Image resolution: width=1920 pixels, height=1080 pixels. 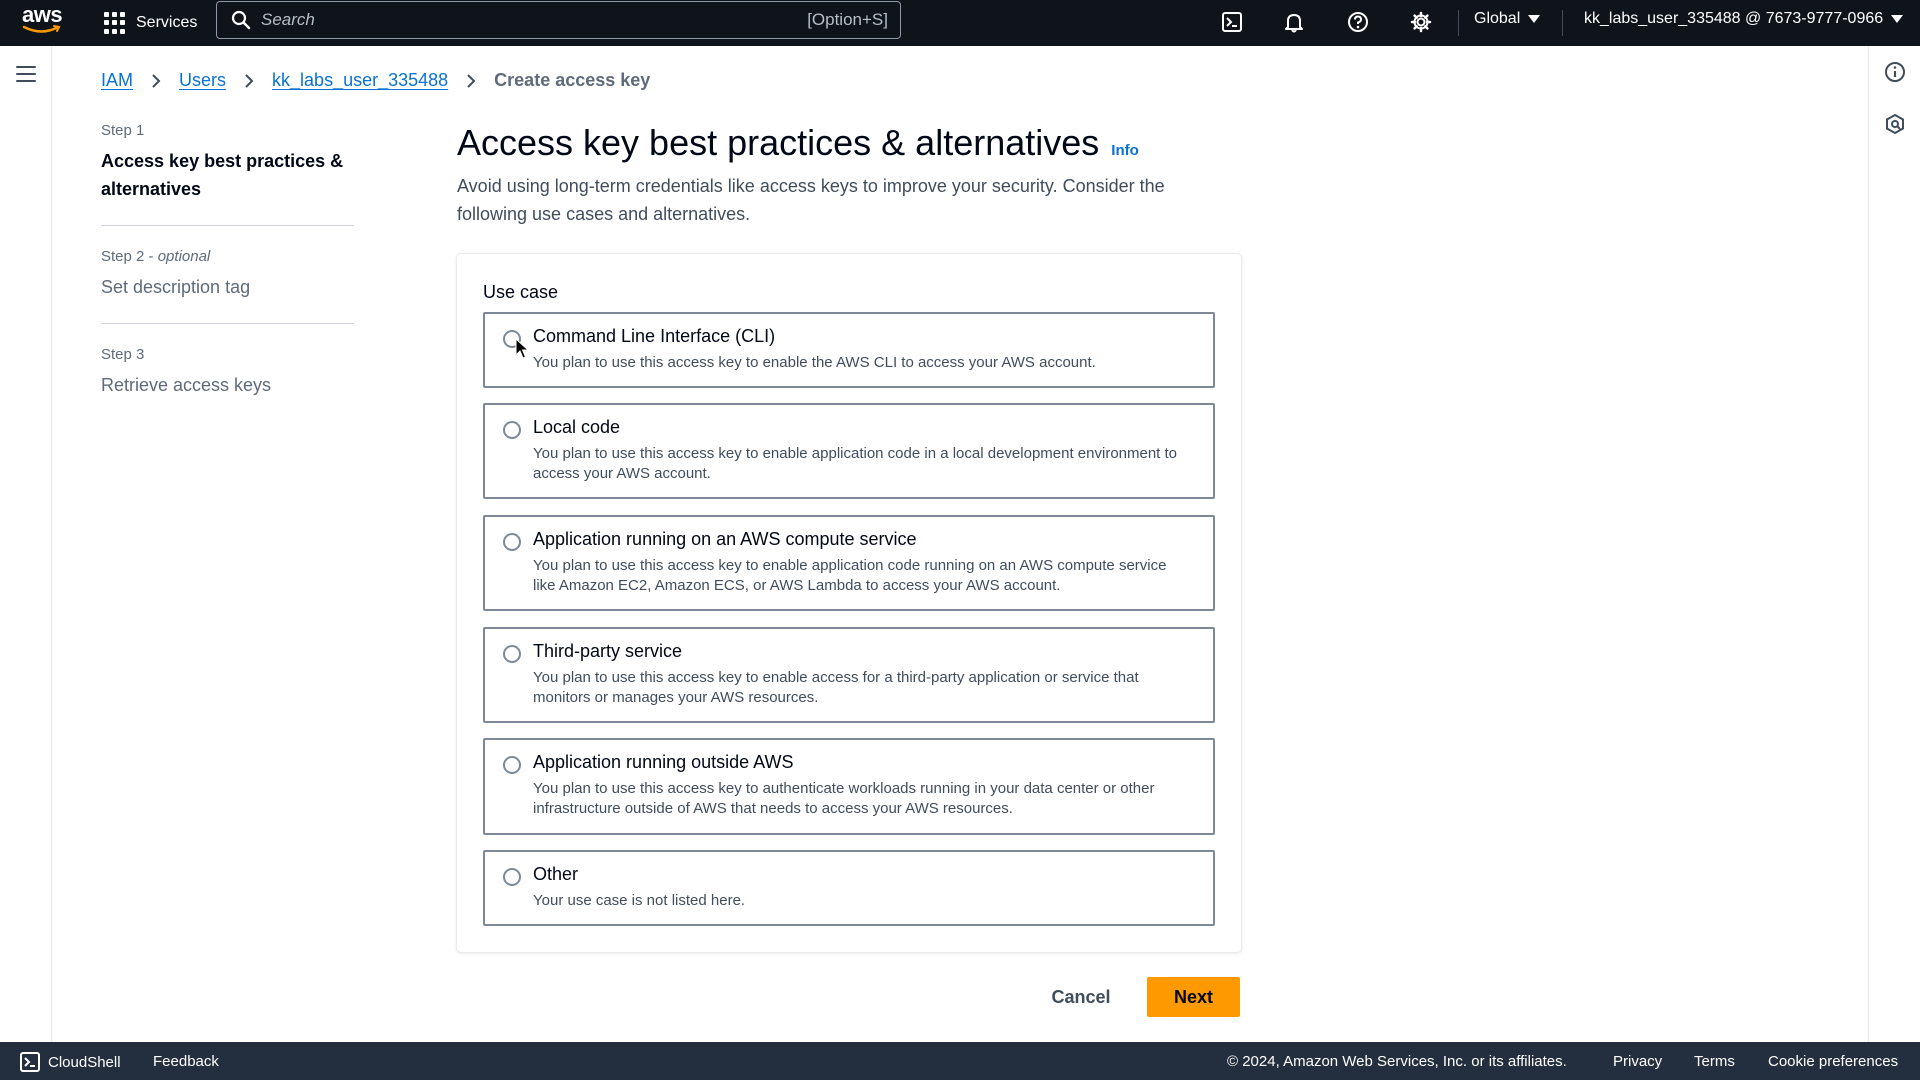 What do you see at coordinates (577, 427) in the screenshot?
I see `option-title: Local code` at bounding box center [577, 427].